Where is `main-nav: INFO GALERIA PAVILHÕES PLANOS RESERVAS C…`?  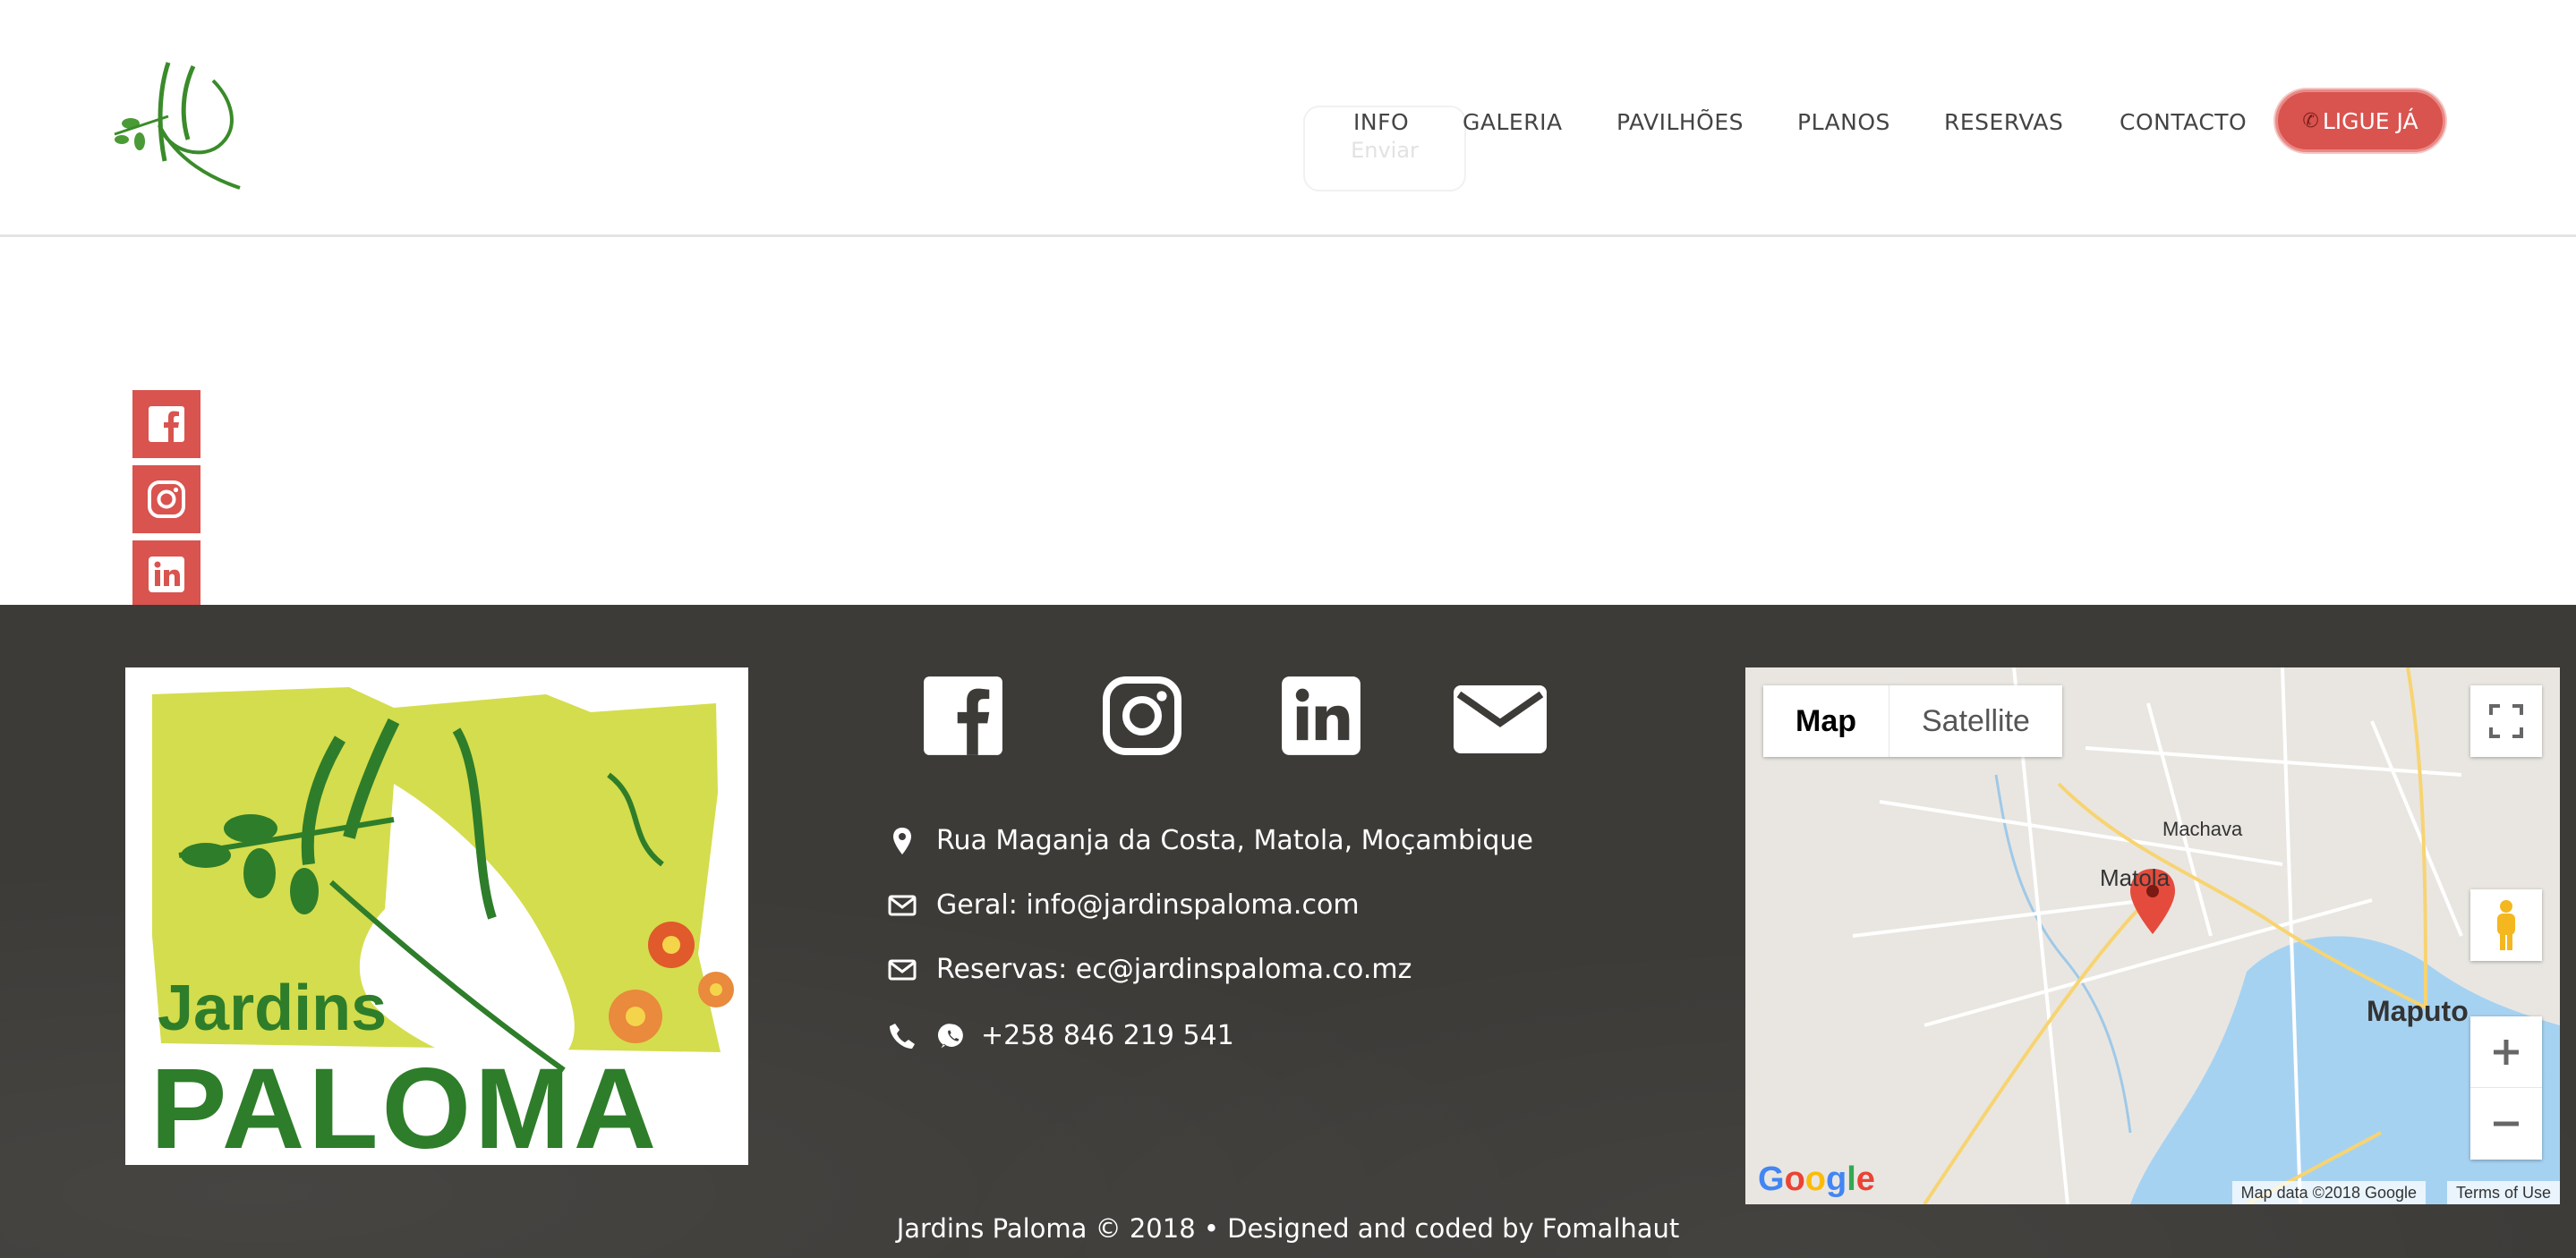
main-nav: INFO GALERIA PAVILHÕES PLANOS RESERVAS C… is located at coordinates (1288, 123).